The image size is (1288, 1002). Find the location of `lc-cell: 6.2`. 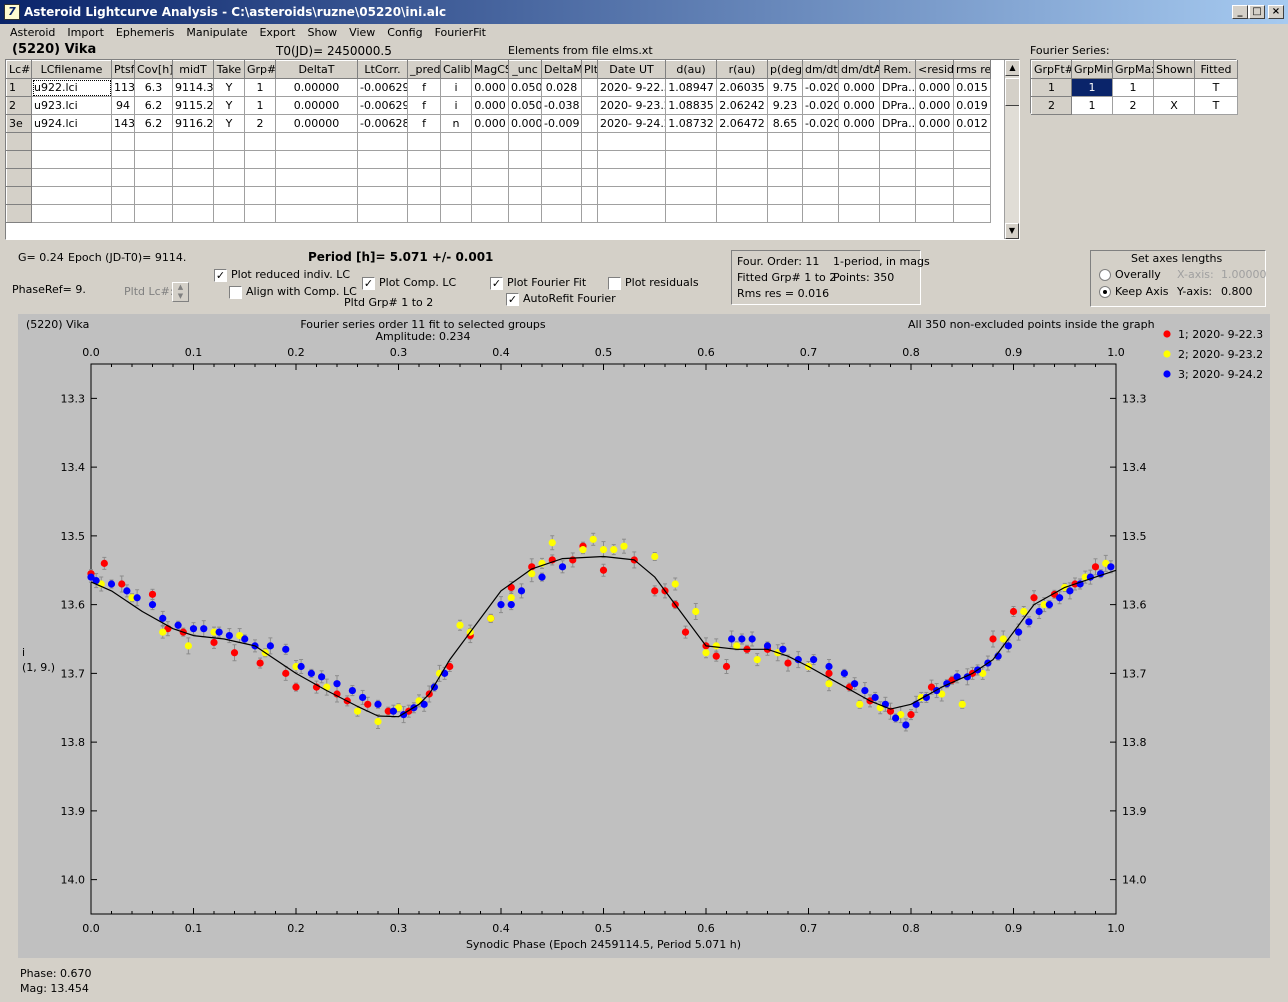

lc-cell: 6.2 is located at coordinates (153, 123).